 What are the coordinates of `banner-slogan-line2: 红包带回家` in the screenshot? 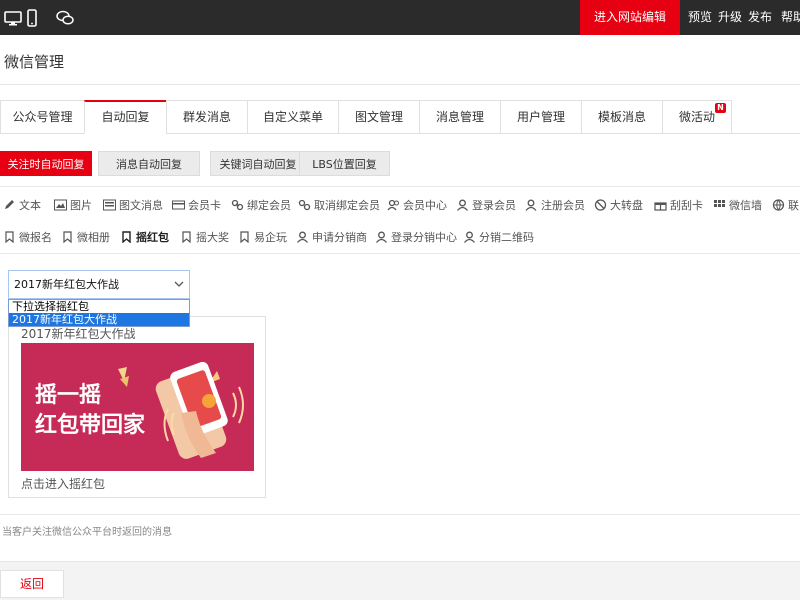 It's located at (90, 425).